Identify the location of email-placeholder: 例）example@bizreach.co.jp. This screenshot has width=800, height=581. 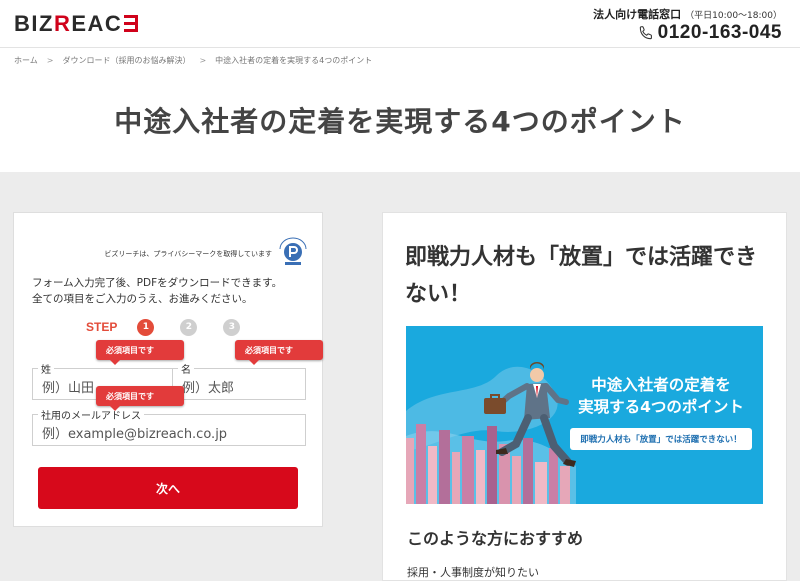
(135, 434).